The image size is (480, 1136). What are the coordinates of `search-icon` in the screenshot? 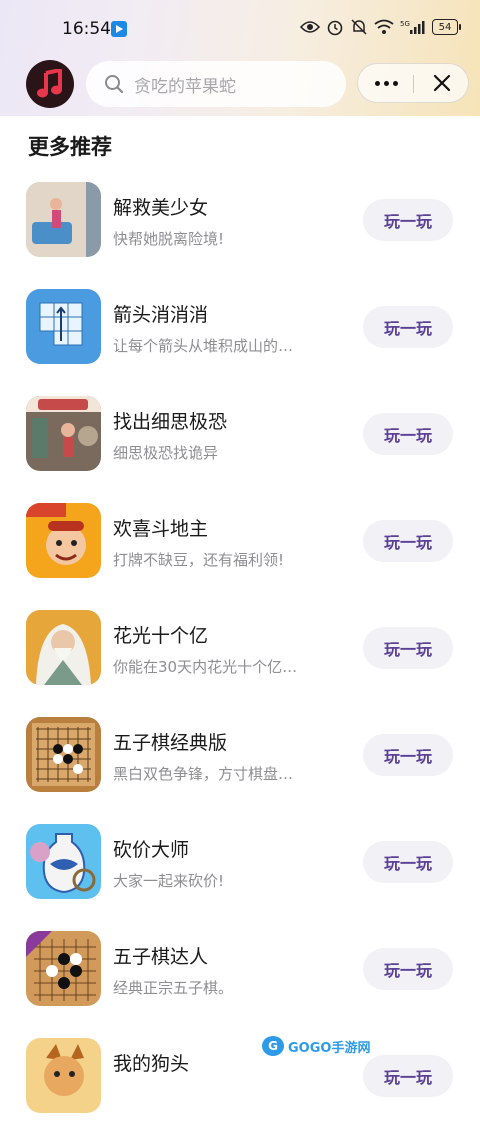 It's located at (114, 84).